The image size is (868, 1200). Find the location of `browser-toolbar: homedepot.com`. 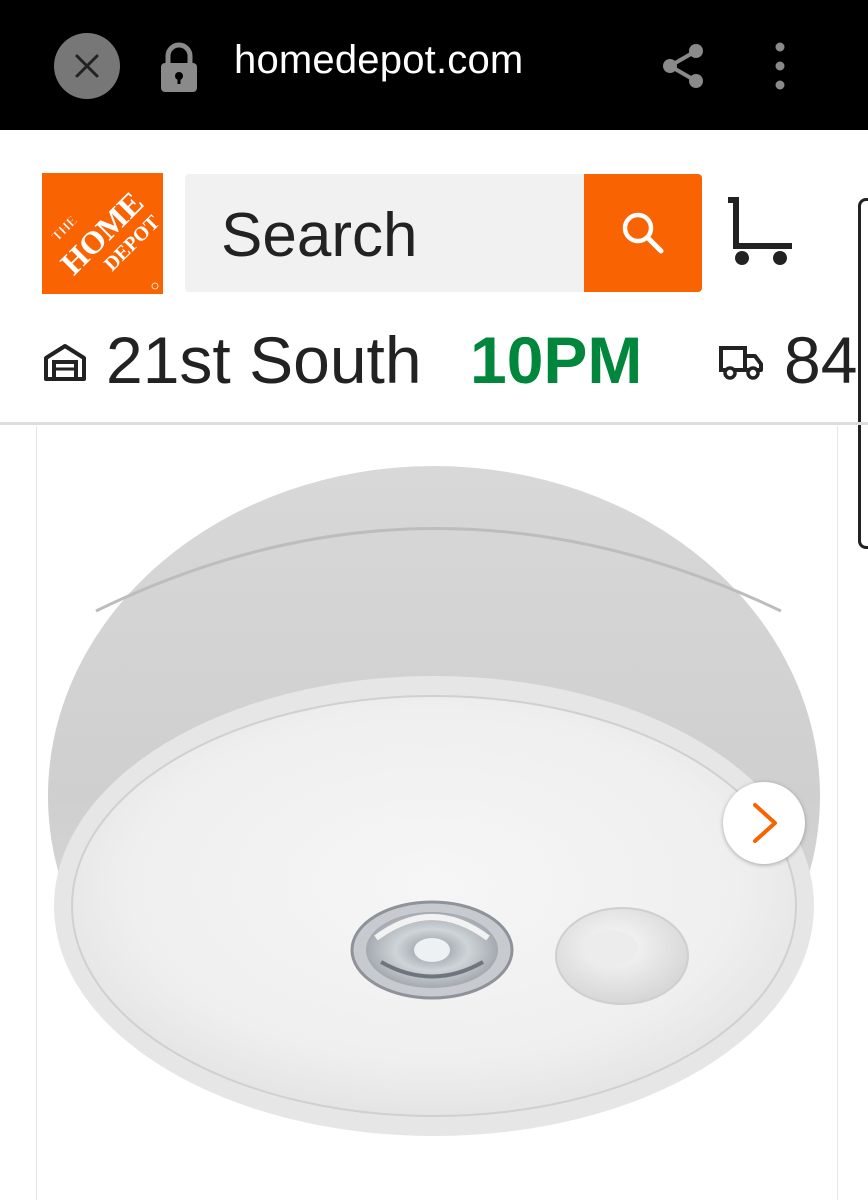

browser-toolbar: homedepot.com is located at coordinates (434, 65).